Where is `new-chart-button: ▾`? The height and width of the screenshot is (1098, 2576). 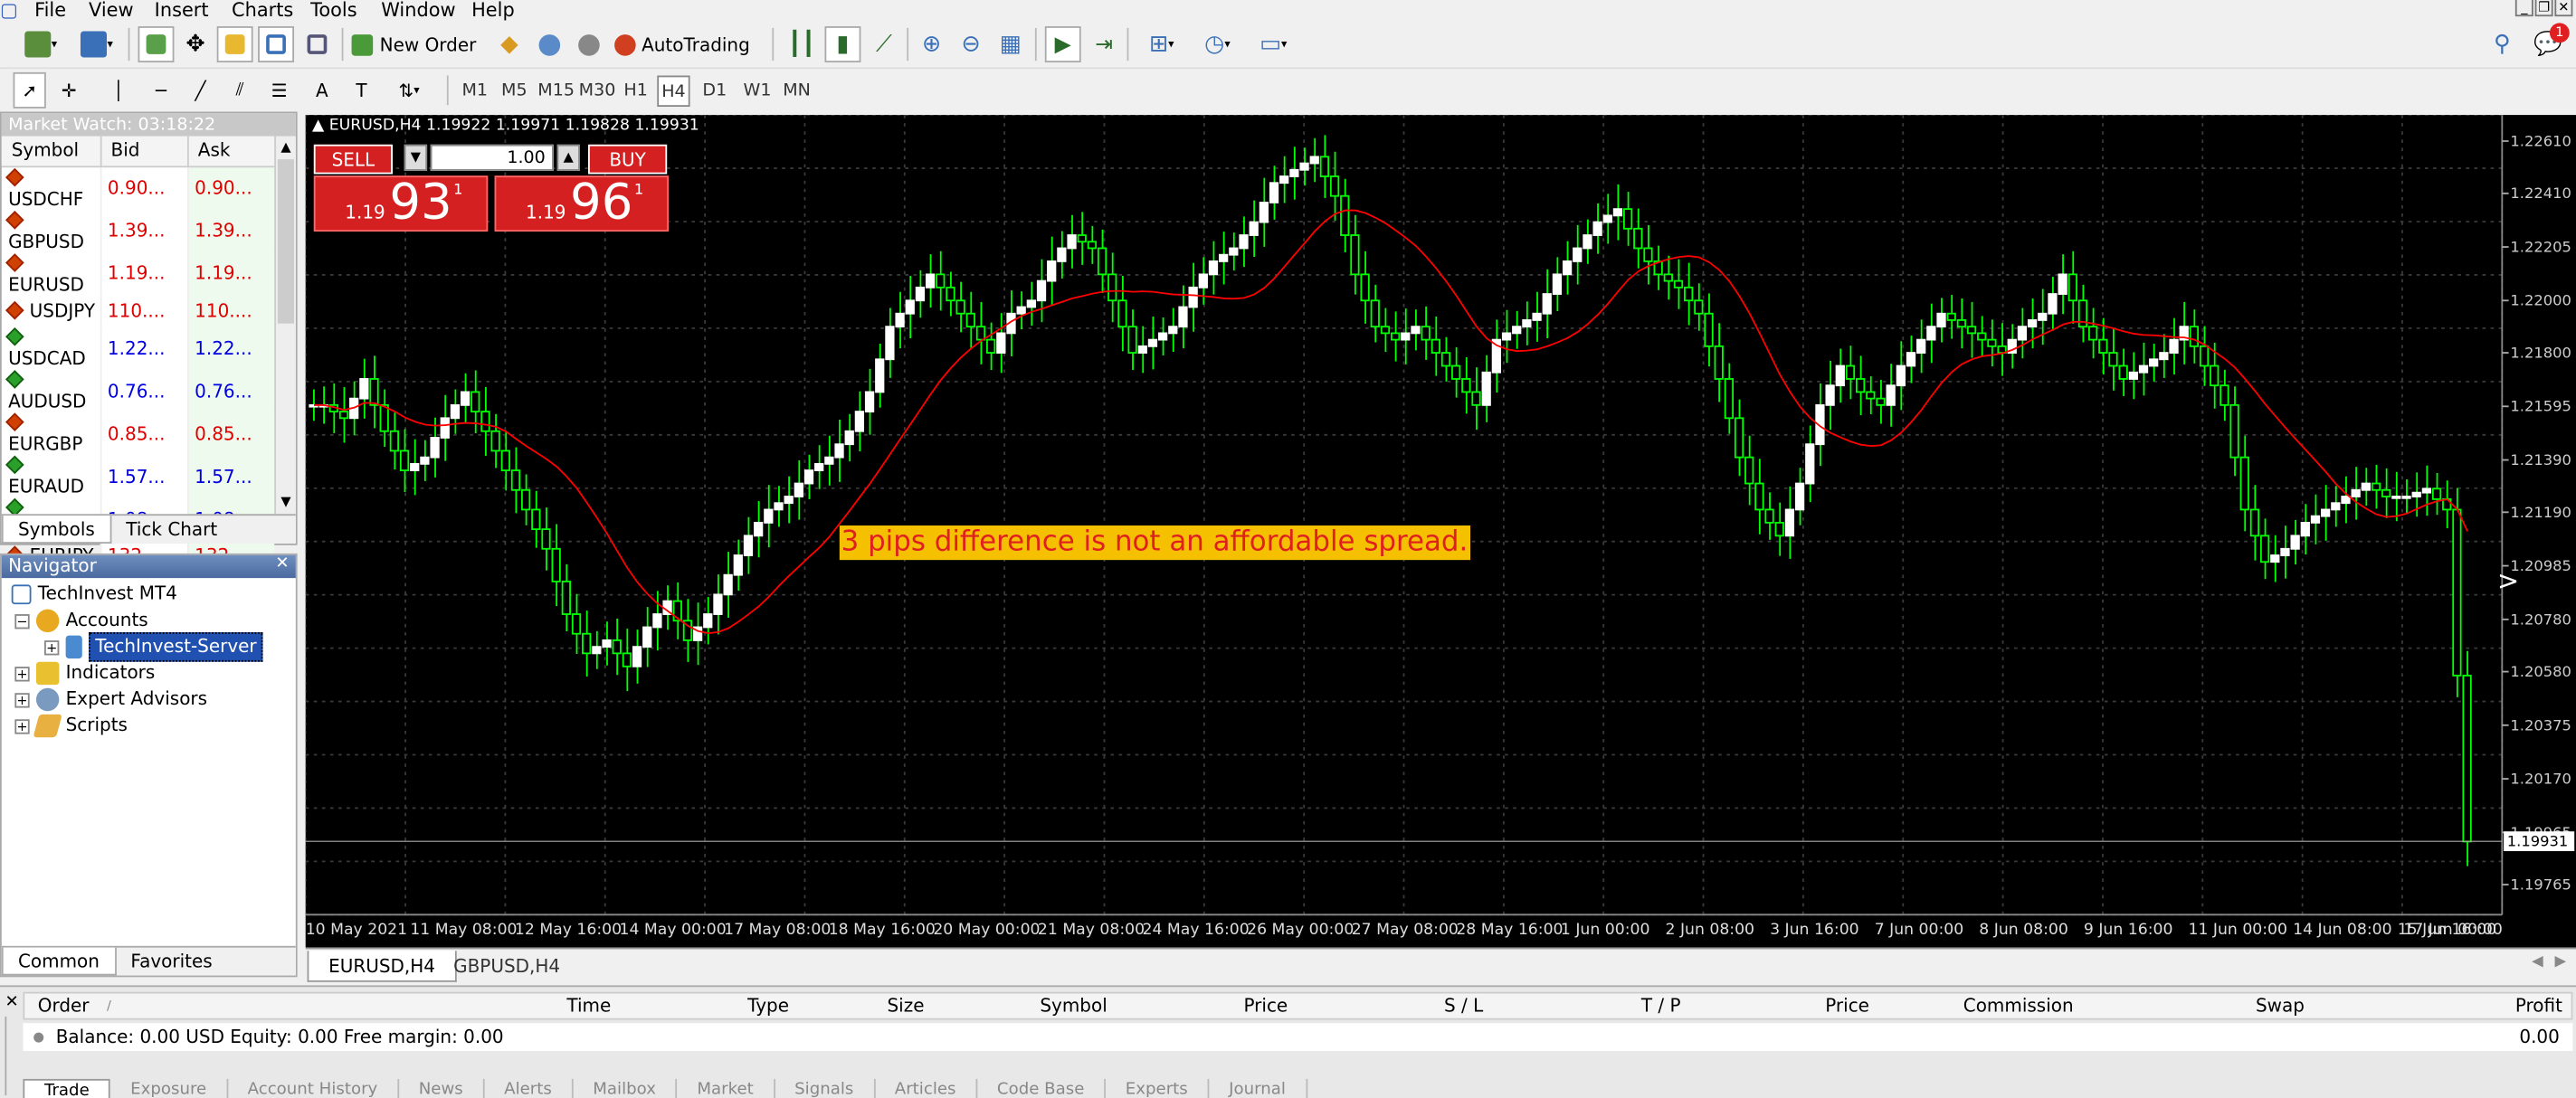 new-chart-button: ▾ is located at coordinates (42, 44).